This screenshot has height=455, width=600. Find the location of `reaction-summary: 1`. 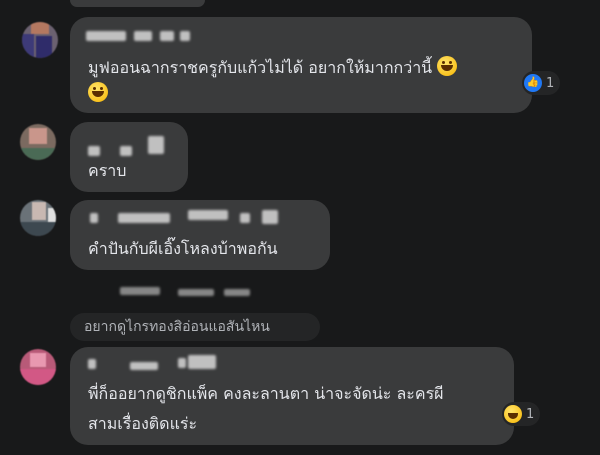

reaction-summary: 1 is located at coordinates (521, 414).